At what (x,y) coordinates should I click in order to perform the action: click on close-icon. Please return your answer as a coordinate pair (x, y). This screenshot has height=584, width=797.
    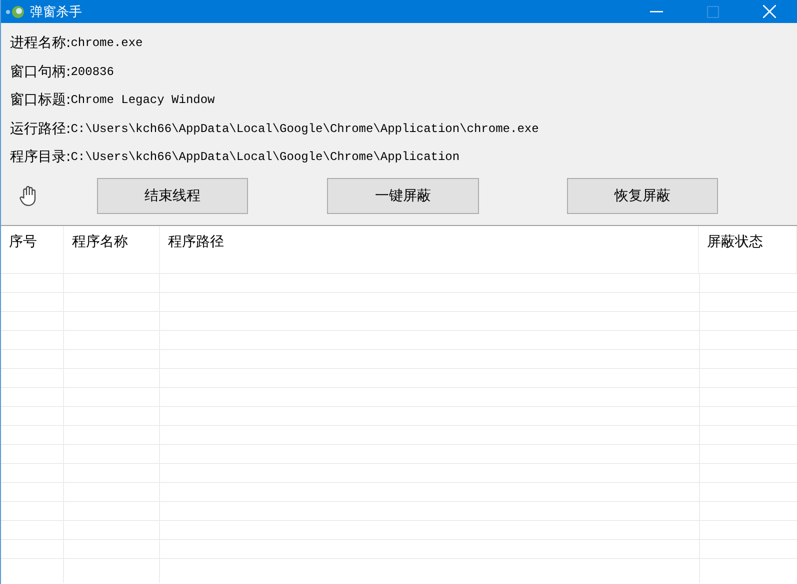
    Looking at the image, I should click on (769, 11).